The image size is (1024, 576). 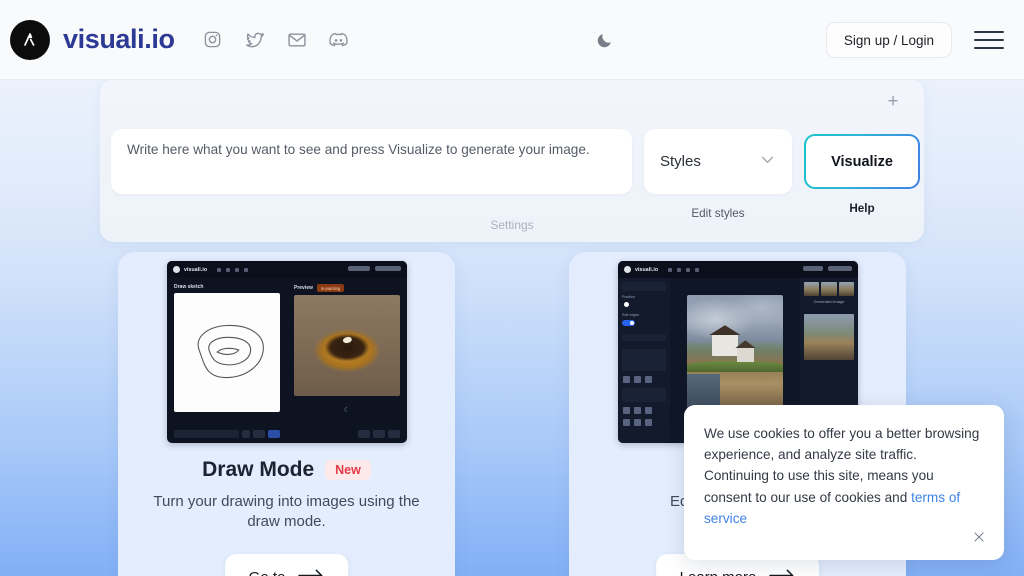 I want to click on editor-left-sidebar: Position Soft edges, so click(x=644, y=360).